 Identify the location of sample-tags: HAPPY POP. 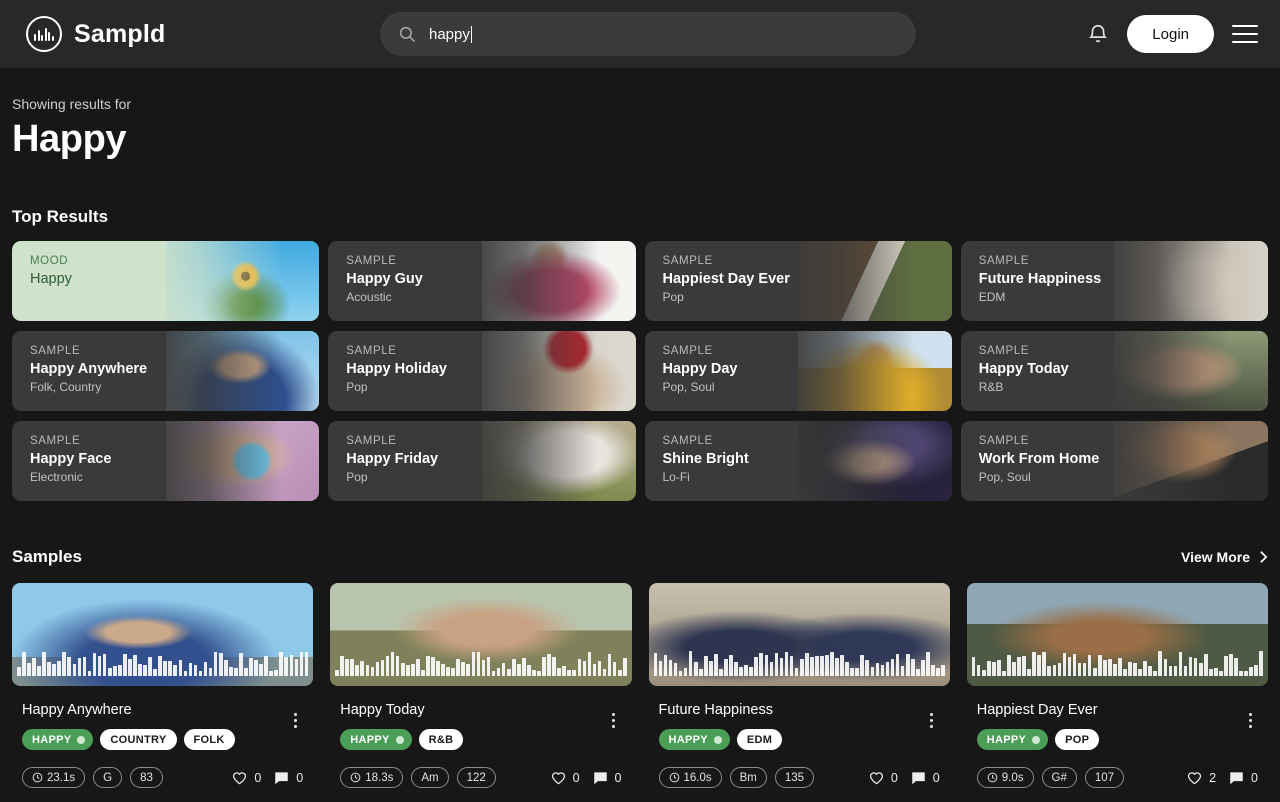
(1122, 739).